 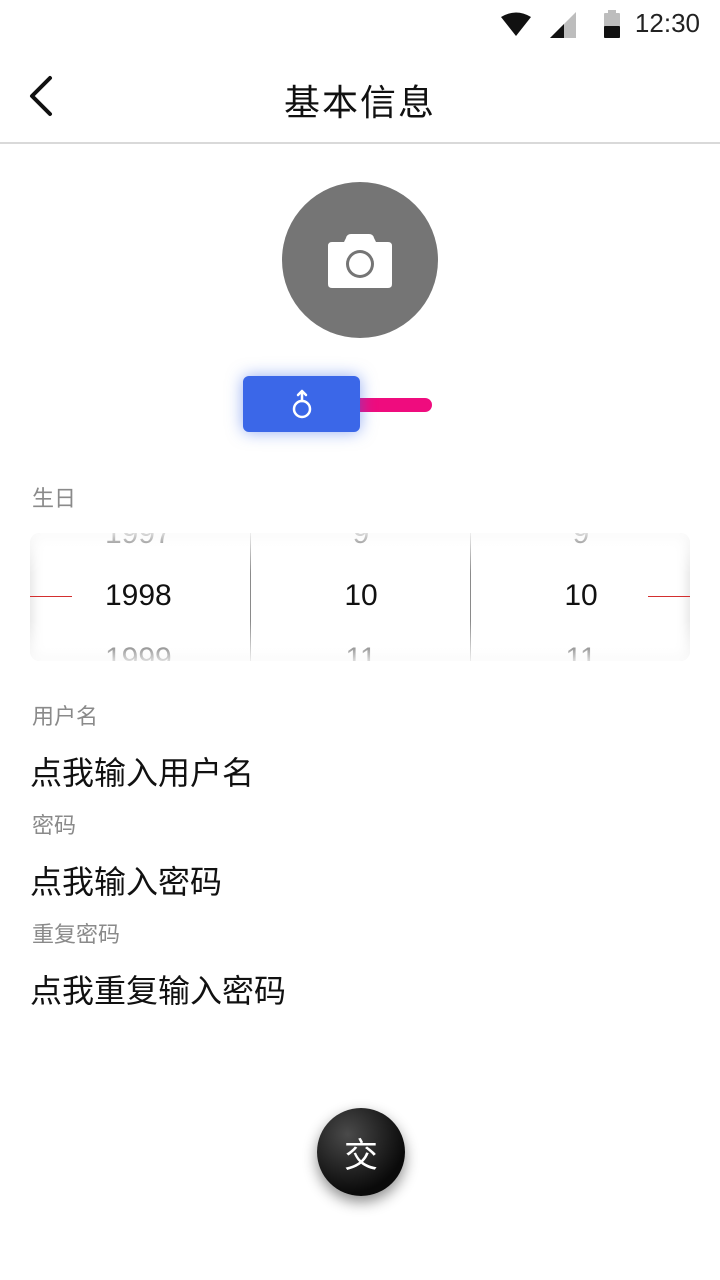 What do you see at coordinates (140, 651) in the screenshot?
I see `year-next: 1999` at bounding box center [140, 651].